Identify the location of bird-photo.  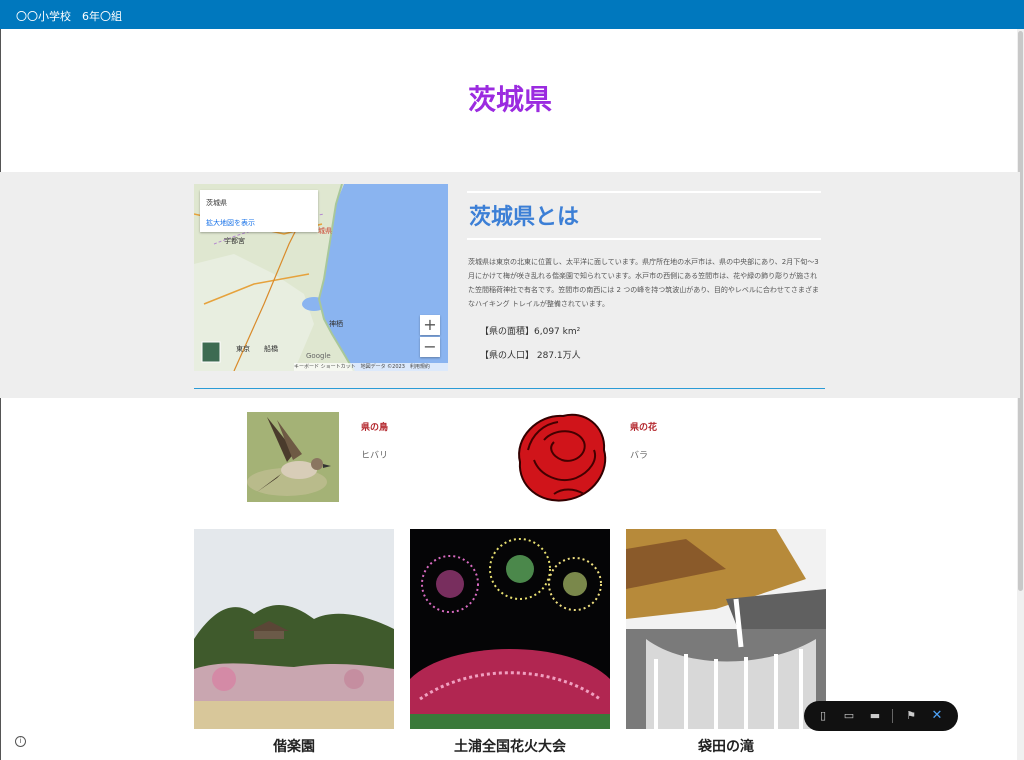
(293, 457).